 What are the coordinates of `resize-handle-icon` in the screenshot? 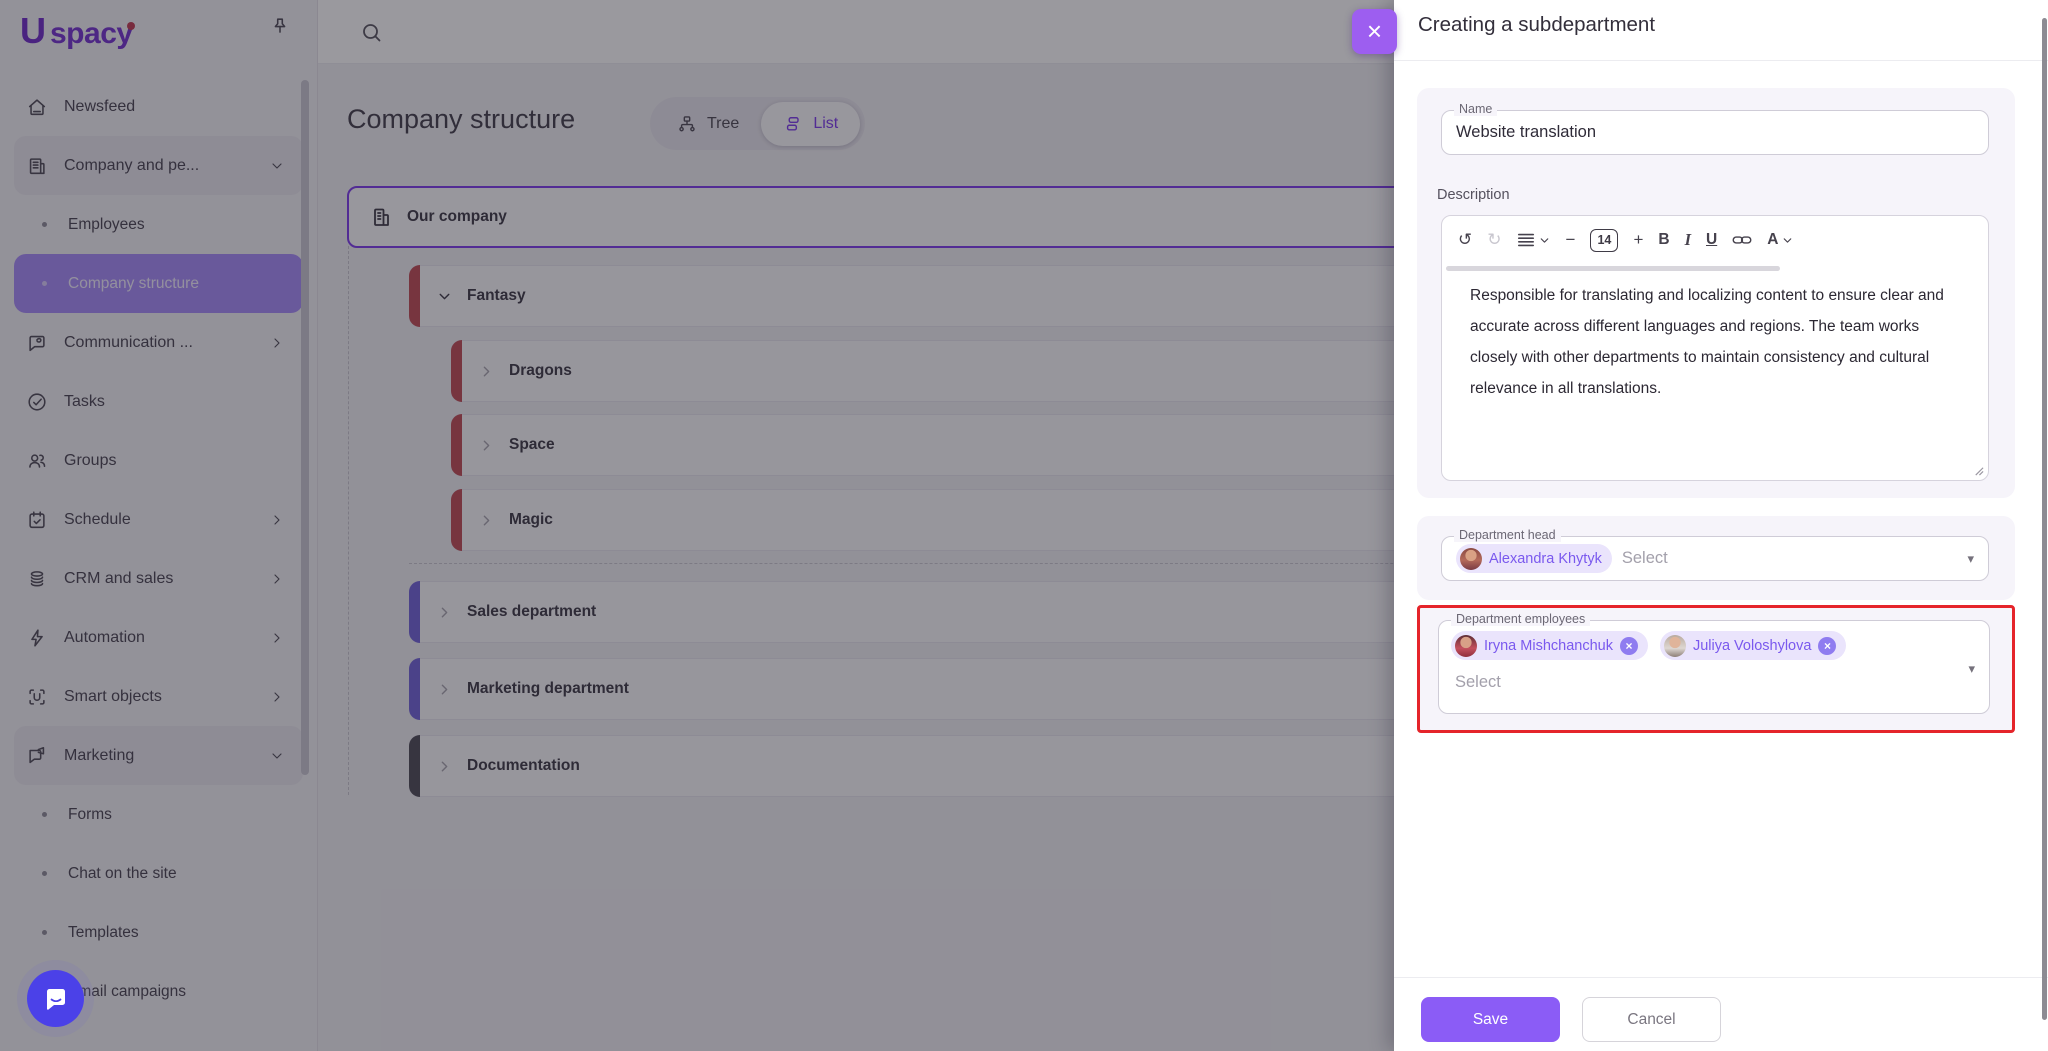 It's located at (1978, 470).